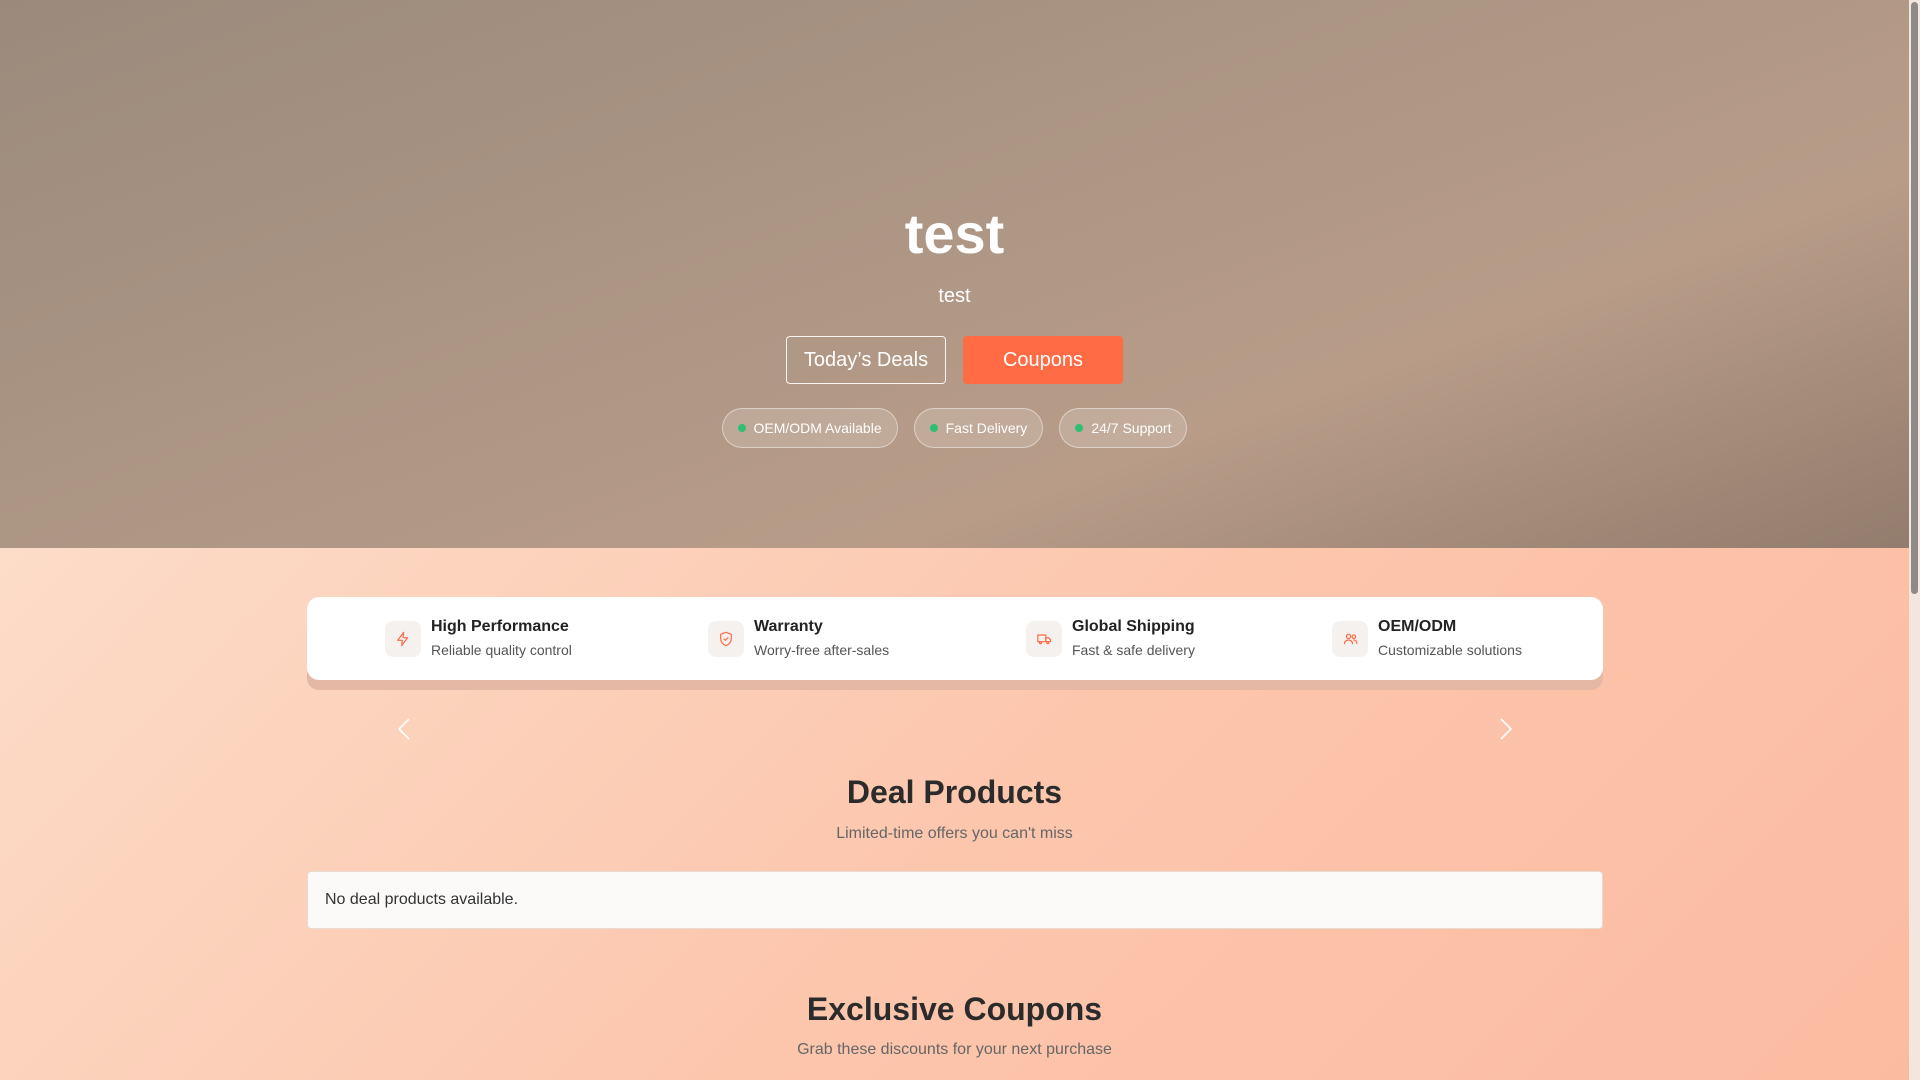  I want to click on feature-desc: Worry-free after-sales, so click(822, 650).